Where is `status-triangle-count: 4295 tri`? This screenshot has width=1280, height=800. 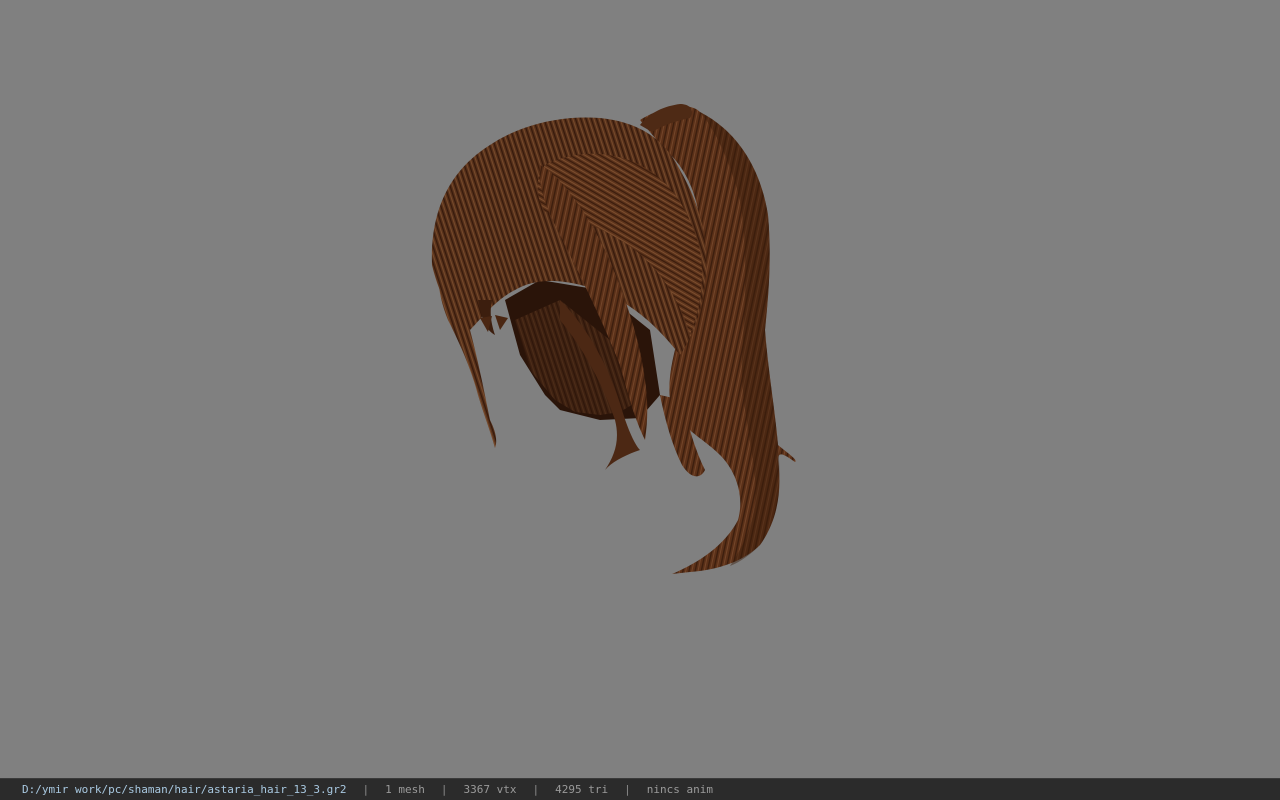
status-triangle-count: 4295 tri is located at coordinates (582, 789).